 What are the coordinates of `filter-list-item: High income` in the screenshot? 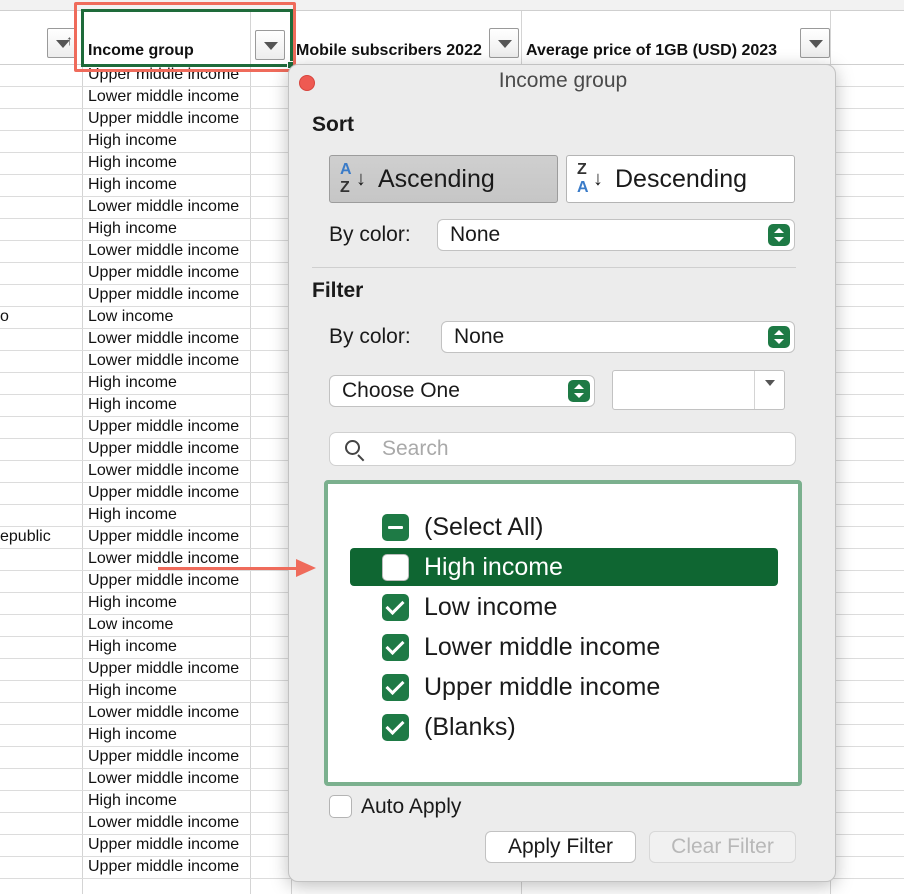 It's located at (564, 567).